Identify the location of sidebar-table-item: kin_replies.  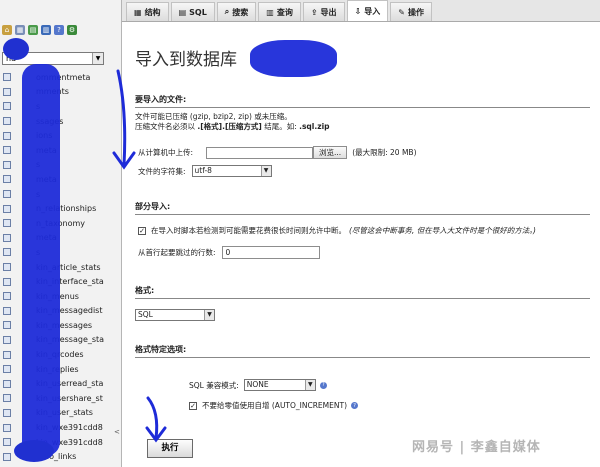
(60, 369).